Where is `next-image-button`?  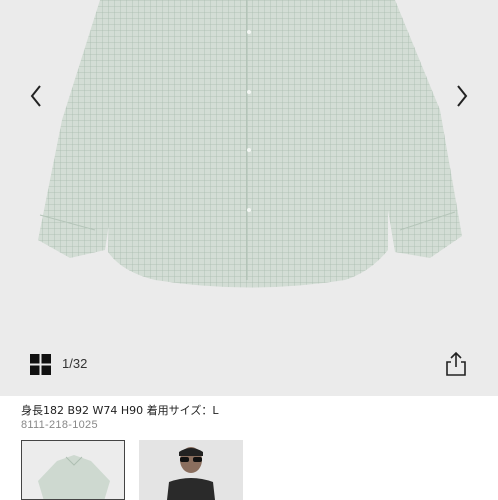 next-image-button is located at coordinates (462, 96).